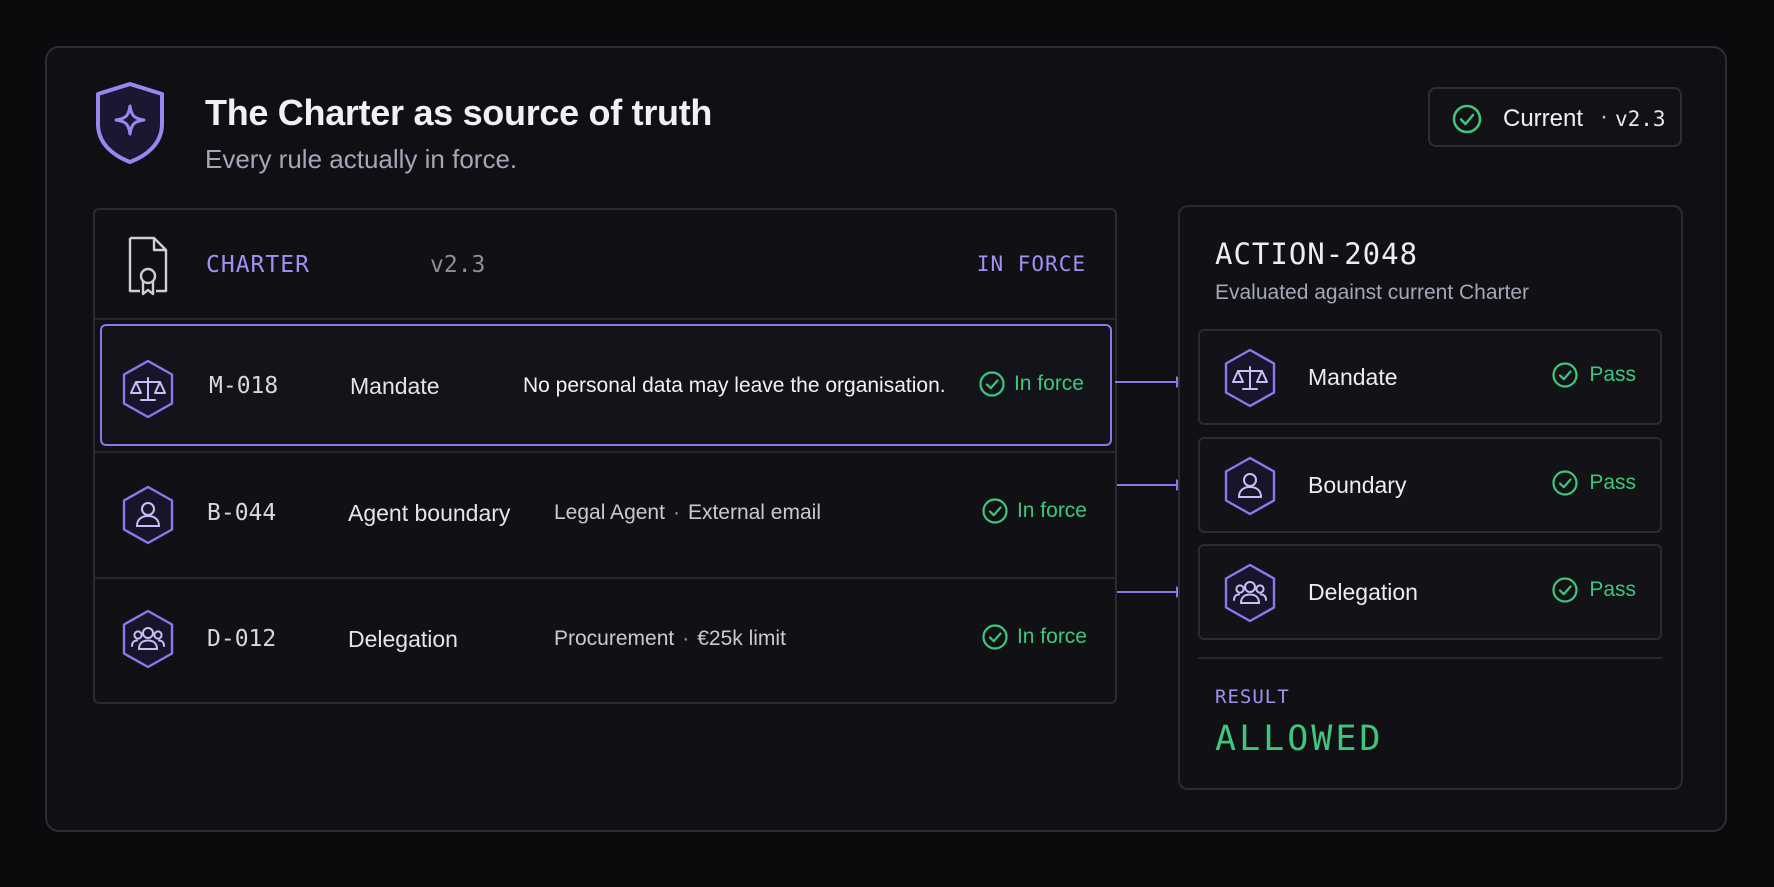  What do you see at coordinates (395, 386) in the screenshot?
I see `rule-type: Mandate` at bounding box center [395, 386].